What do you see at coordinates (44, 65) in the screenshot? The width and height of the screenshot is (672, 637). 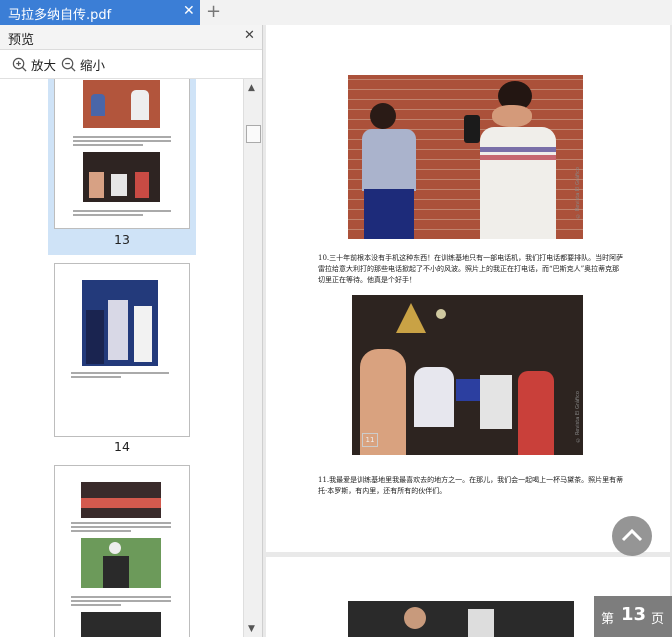 I see `zoom-in-label: 放大` at bounding box center [44, 65].